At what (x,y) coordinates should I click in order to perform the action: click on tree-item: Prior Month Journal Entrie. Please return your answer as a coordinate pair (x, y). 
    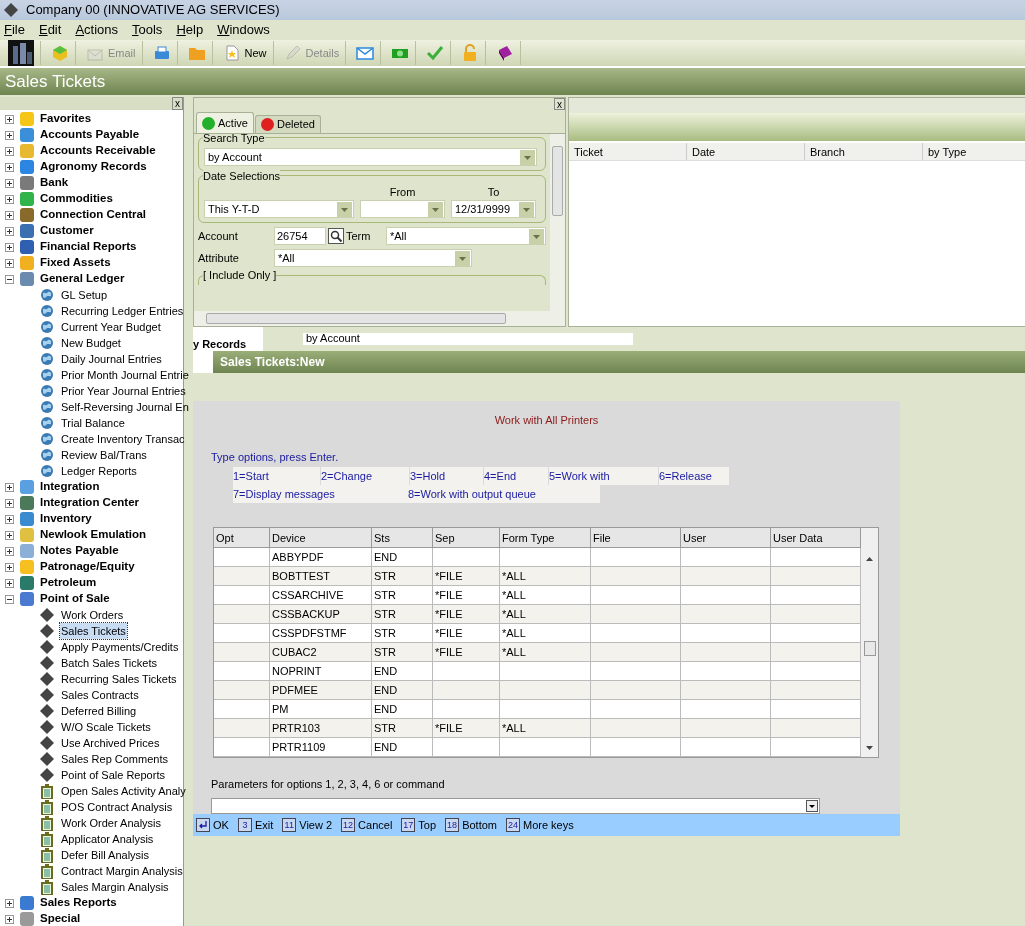
    Looking at the image, I should click on (125, 375).